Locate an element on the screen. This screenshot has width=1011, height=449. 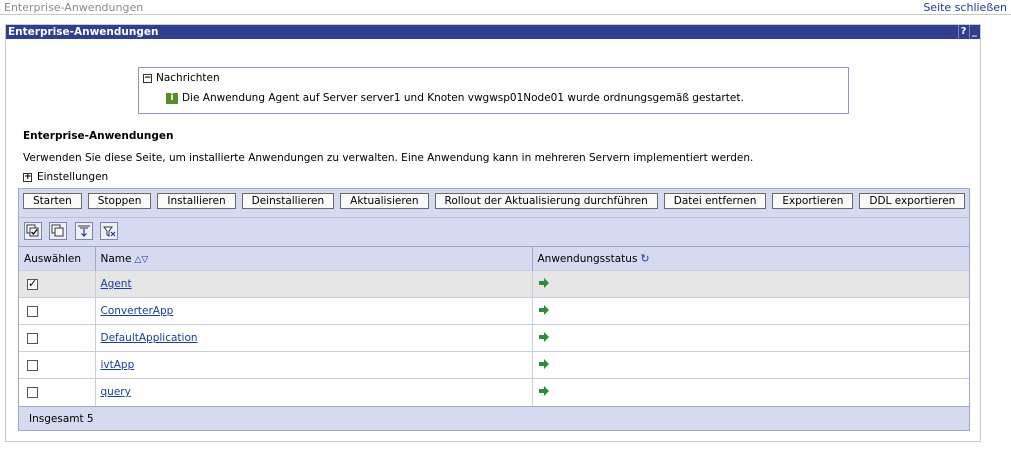
close-page-link: Seite schließen is located at coordinates (965, 7).